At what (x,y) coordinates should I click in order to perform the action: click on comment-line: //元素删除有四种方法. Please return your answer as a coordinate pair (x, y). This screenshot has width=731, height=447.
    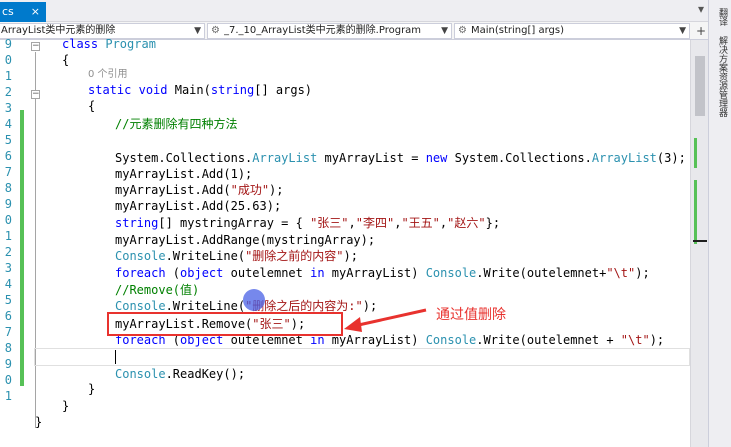
    Looking at the image, I should click on (176, 124).